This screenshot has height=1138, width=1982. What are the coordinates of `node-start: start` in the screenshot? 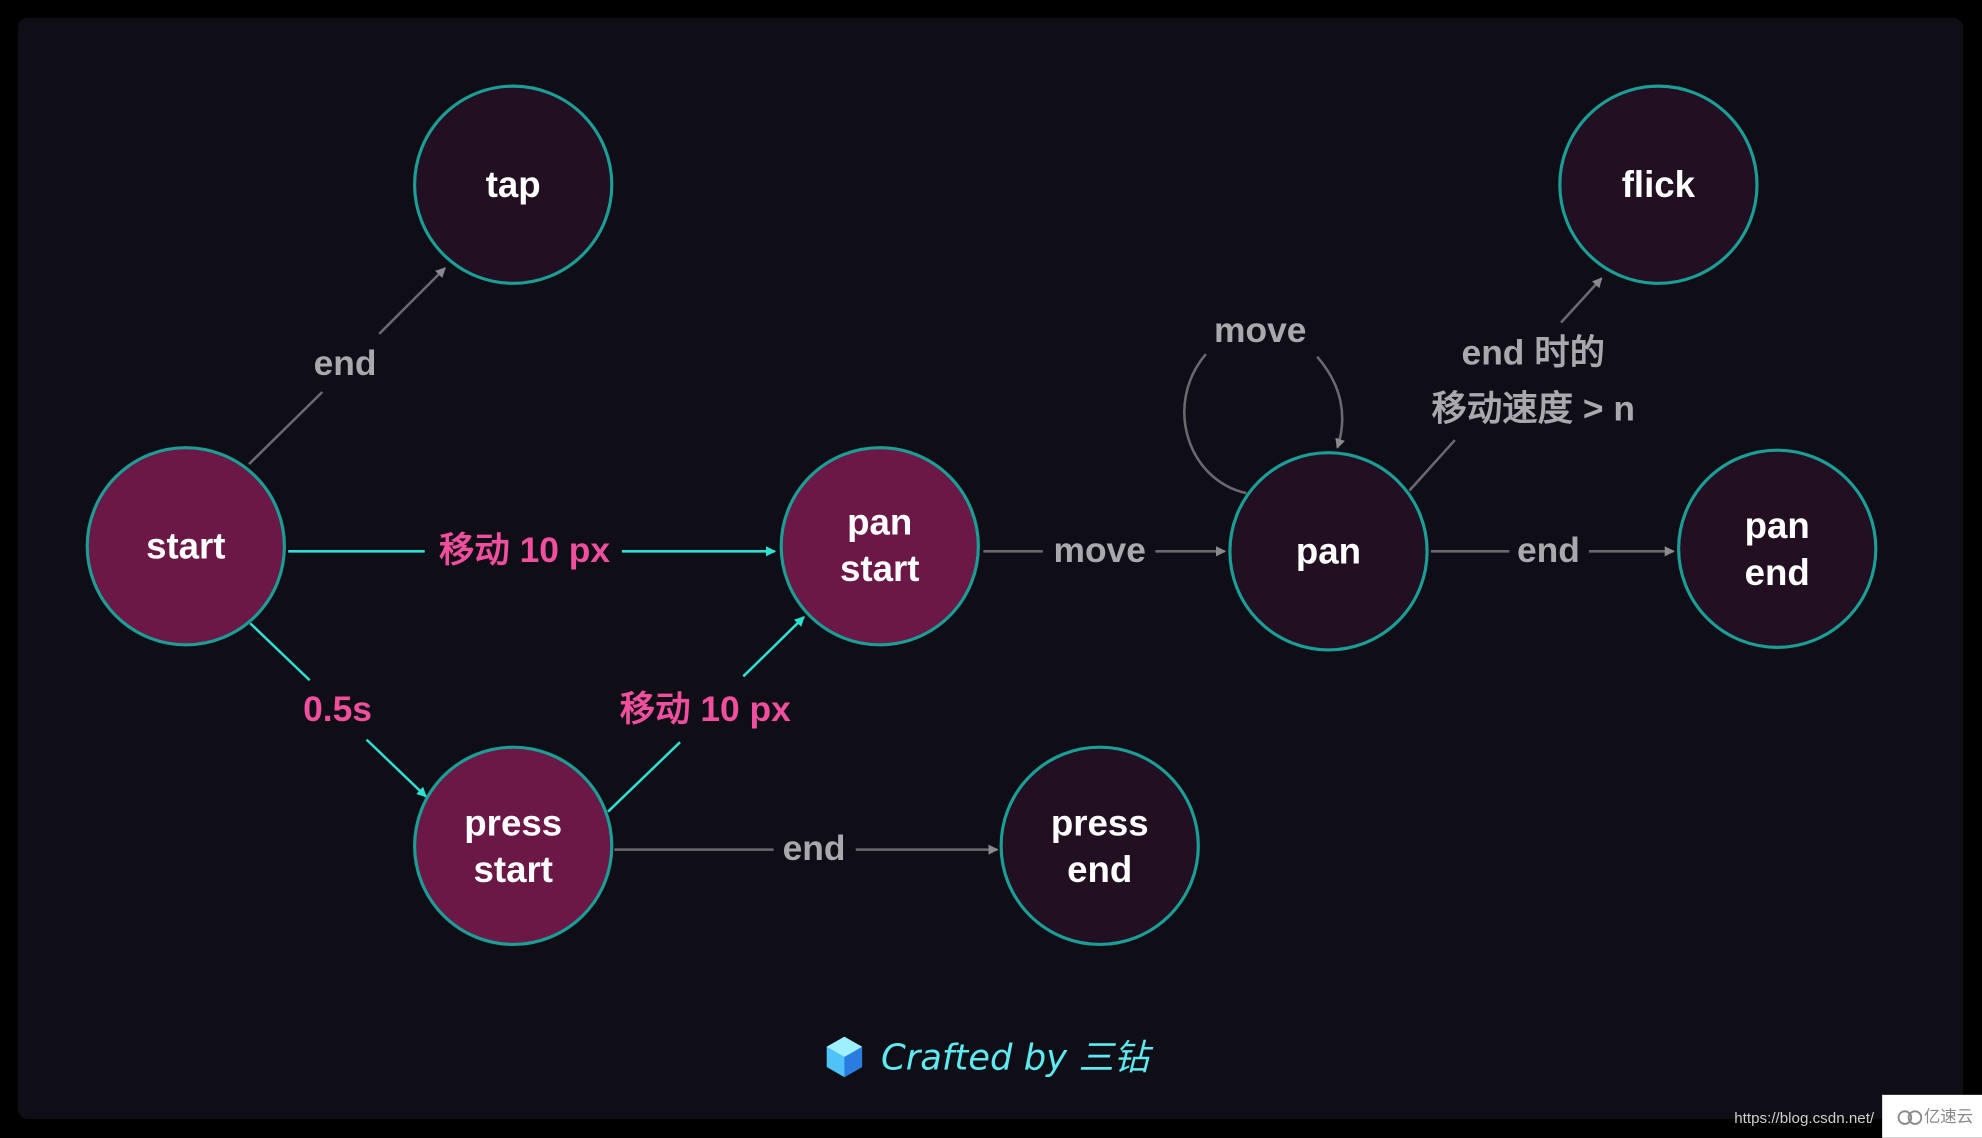 It's located at (185, 546).